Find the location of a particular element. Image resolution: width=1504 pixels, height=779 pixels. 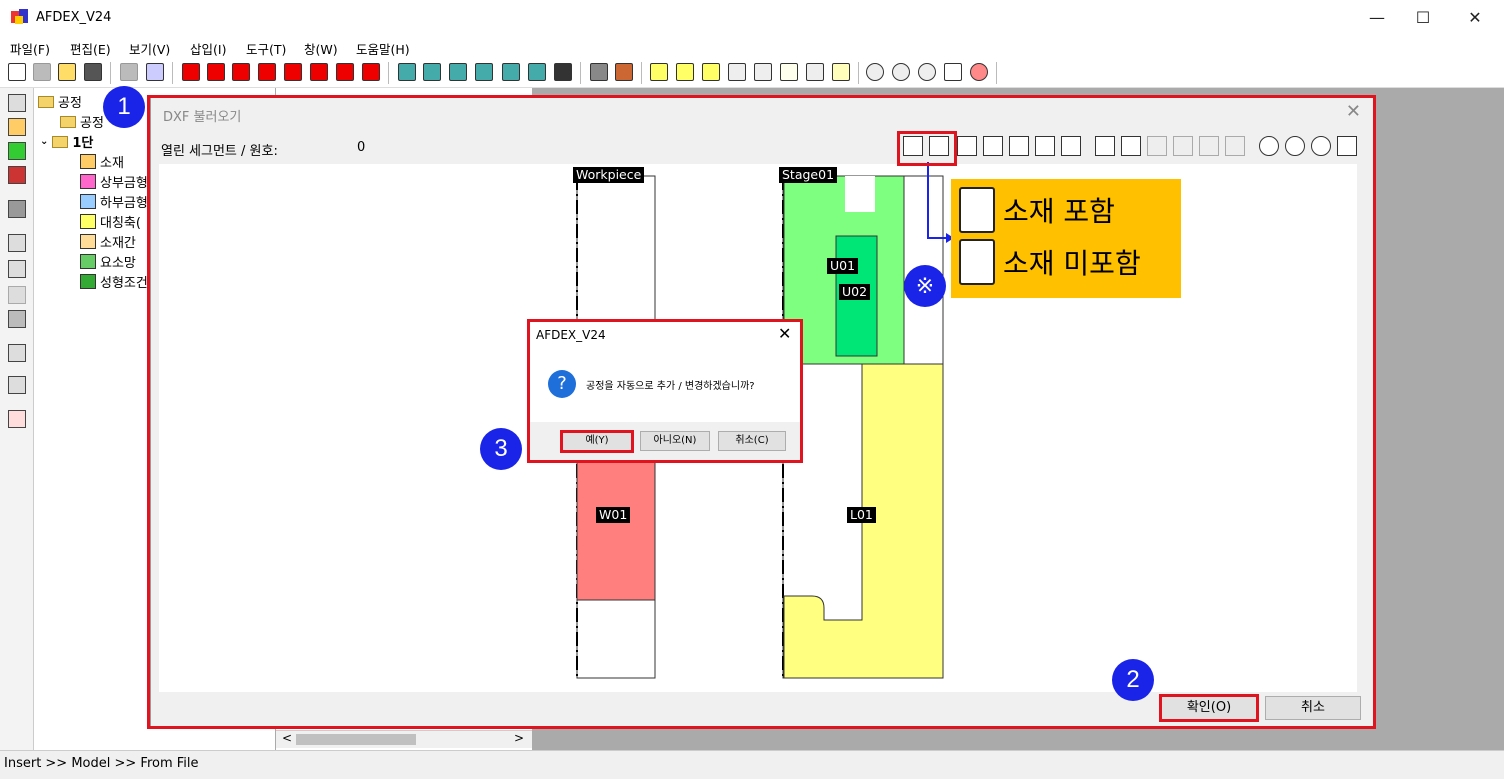

ok-button-highlight is located at coordinates (1209, 708).